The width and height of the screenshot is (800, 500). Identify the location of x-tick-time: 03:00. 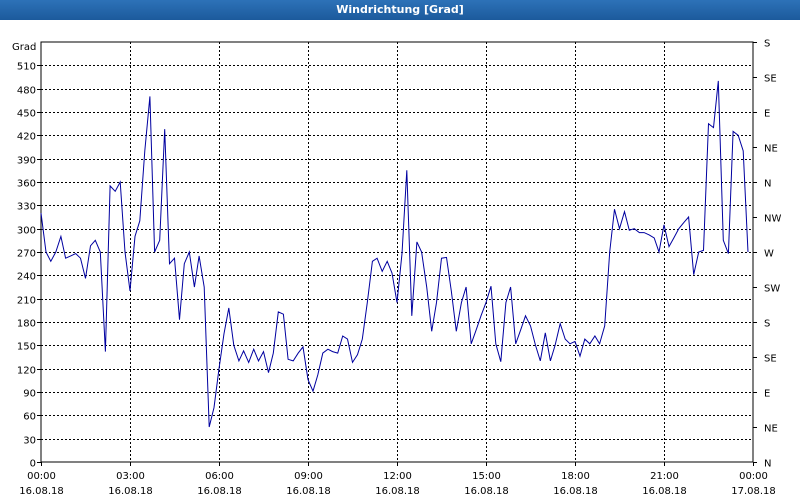
(130, 476).